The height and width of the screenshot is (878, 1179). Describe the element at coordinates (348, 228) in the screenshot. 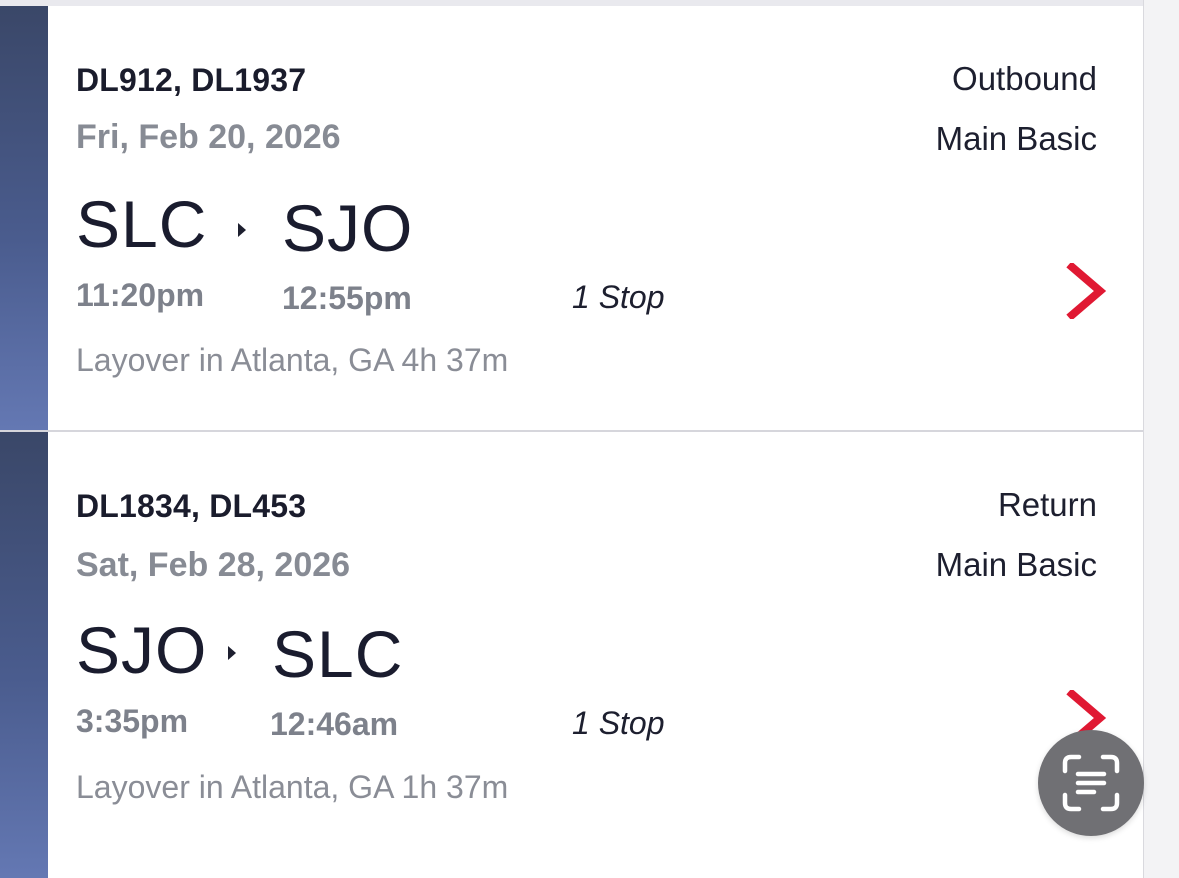

I see `destination-code: SJO` at that location.